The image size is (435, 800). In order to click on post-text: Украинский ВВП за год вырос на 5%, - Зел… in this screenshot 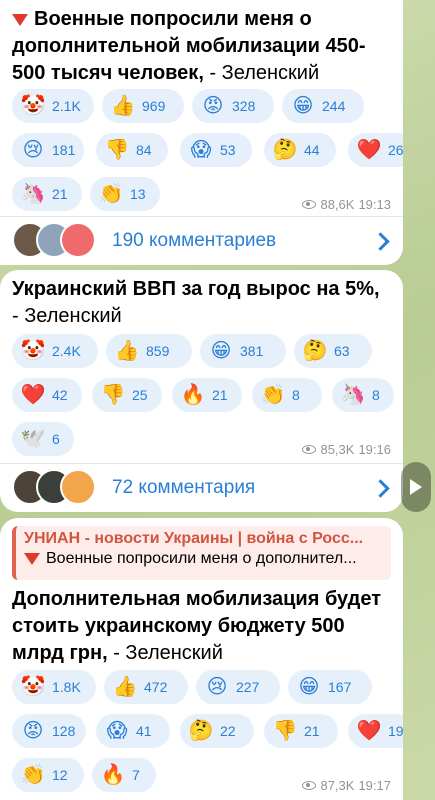, I will do `click(201, 303)`.